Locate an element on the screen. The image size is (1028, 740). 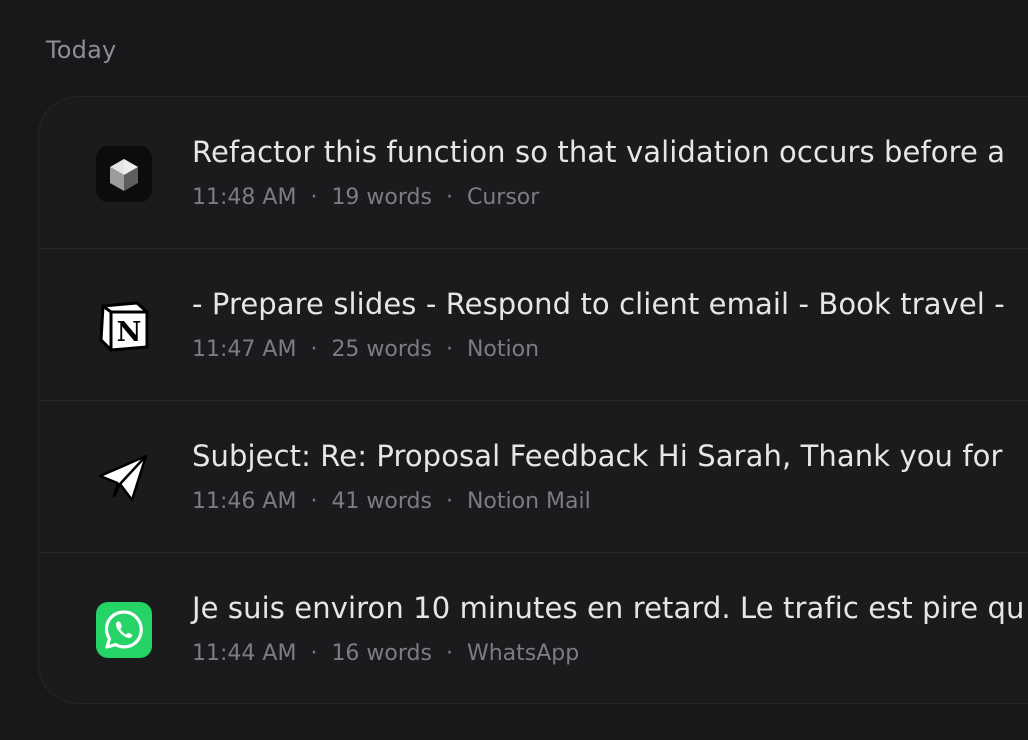
notion-mail-app-icon is located at coordinates (124, 478).